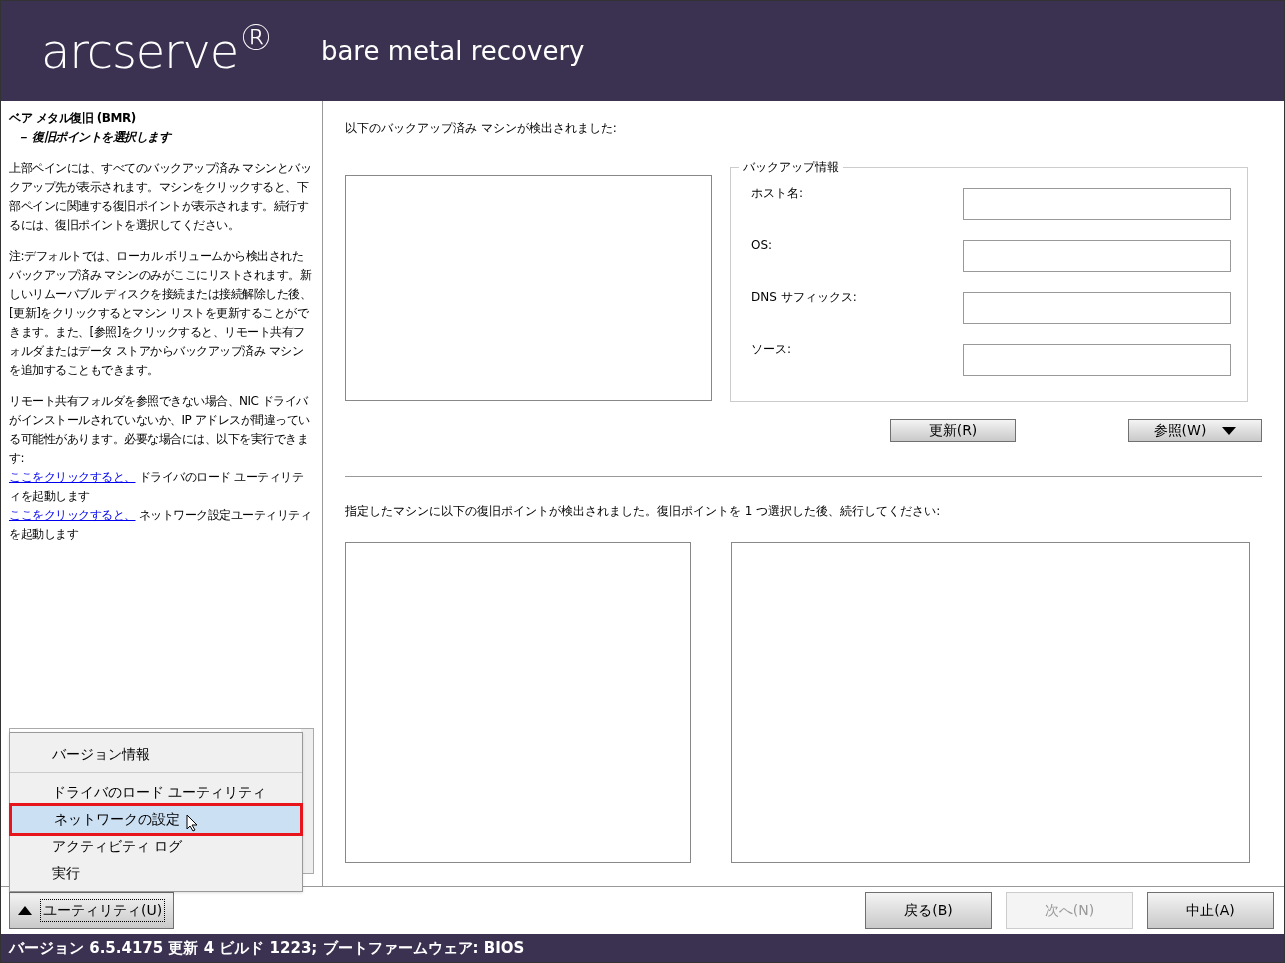 The height and width of the screenshot is (963, 1285). Describe the element at coordinates (157, 487) in the screenshot. I see `help-line: ここをクリックすると、 ドライバのロード ユーティリティを起動します` at that location.